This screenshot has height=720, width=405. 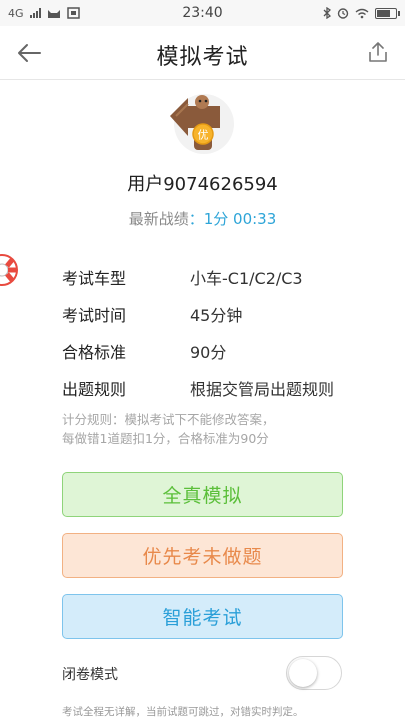 What do you see at coordinates (94, 315) in the screenshot?
I see `info-key: 考试时间` at bounding box center [94, 315].